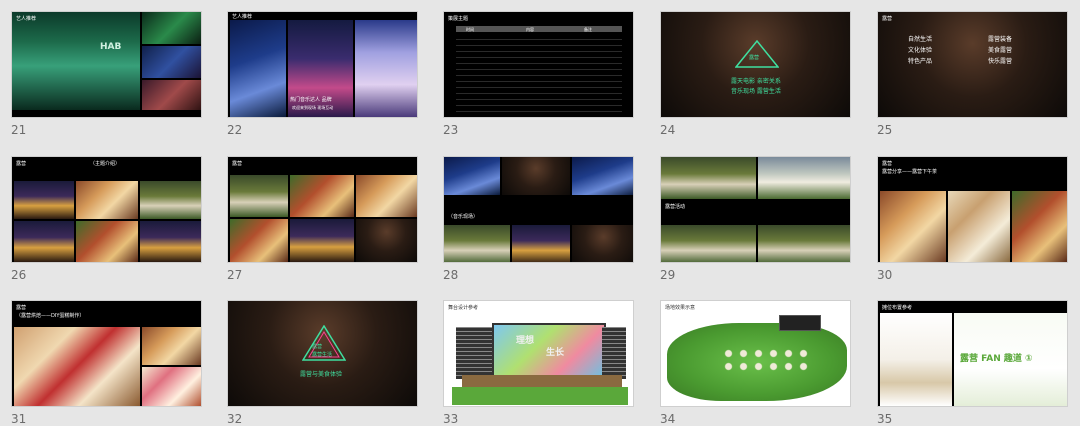  I want to click on slide-35-banner: 露营 FAN 趣道 ①, so click(996, 359).